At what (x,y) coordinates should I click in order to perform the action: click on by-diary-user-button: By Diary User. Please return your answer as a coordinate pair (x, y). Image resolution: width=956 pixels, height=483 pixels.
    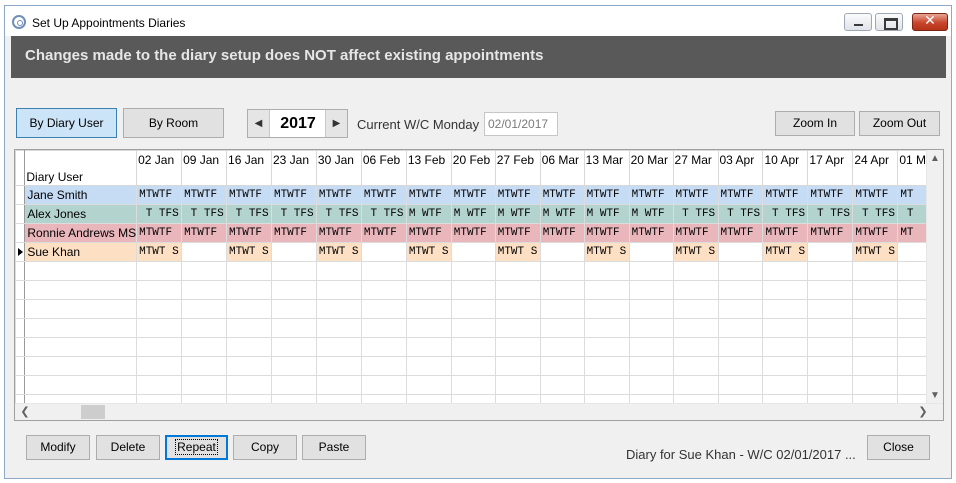
    Looking at the image, I should click on (66, 123).